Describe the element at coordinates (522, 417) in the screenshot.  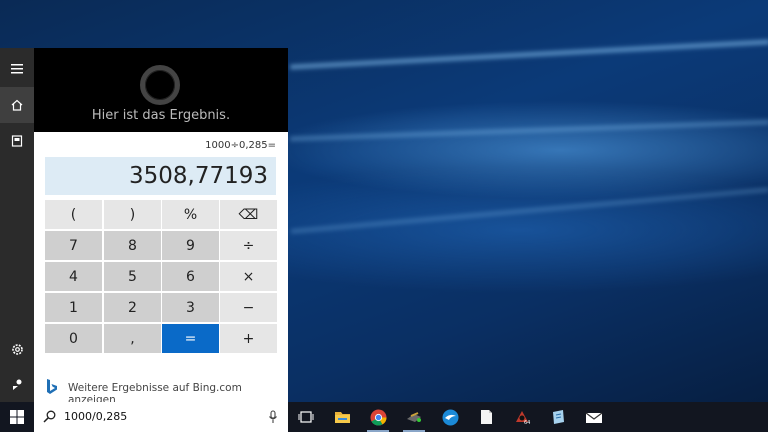
I see `game-icon: 64` at that location.